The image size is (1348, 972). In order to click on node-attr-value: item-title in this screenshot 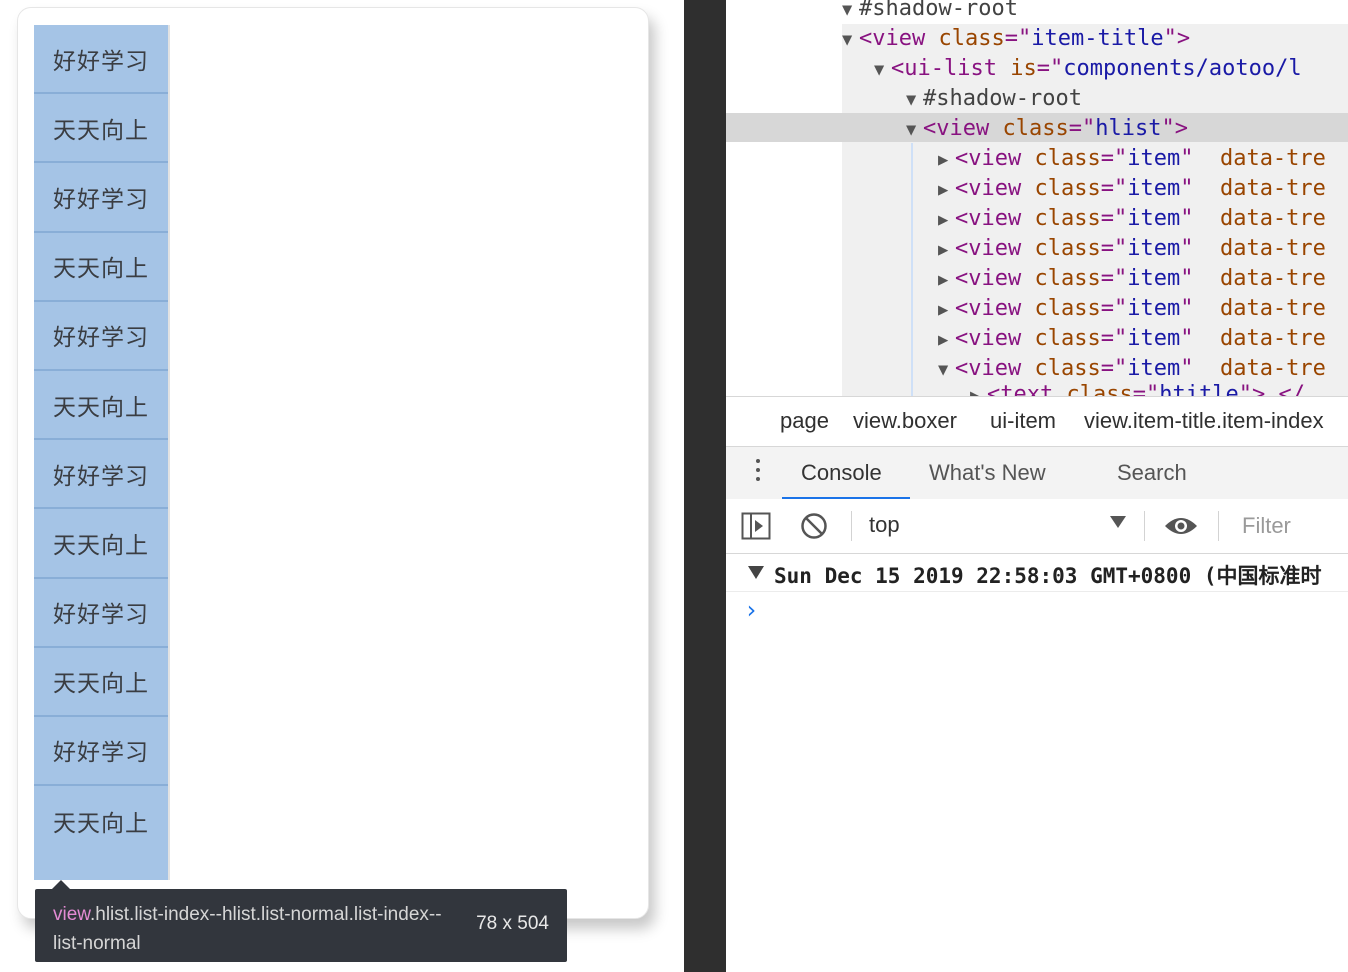, I will do `click(1097, 38)`.